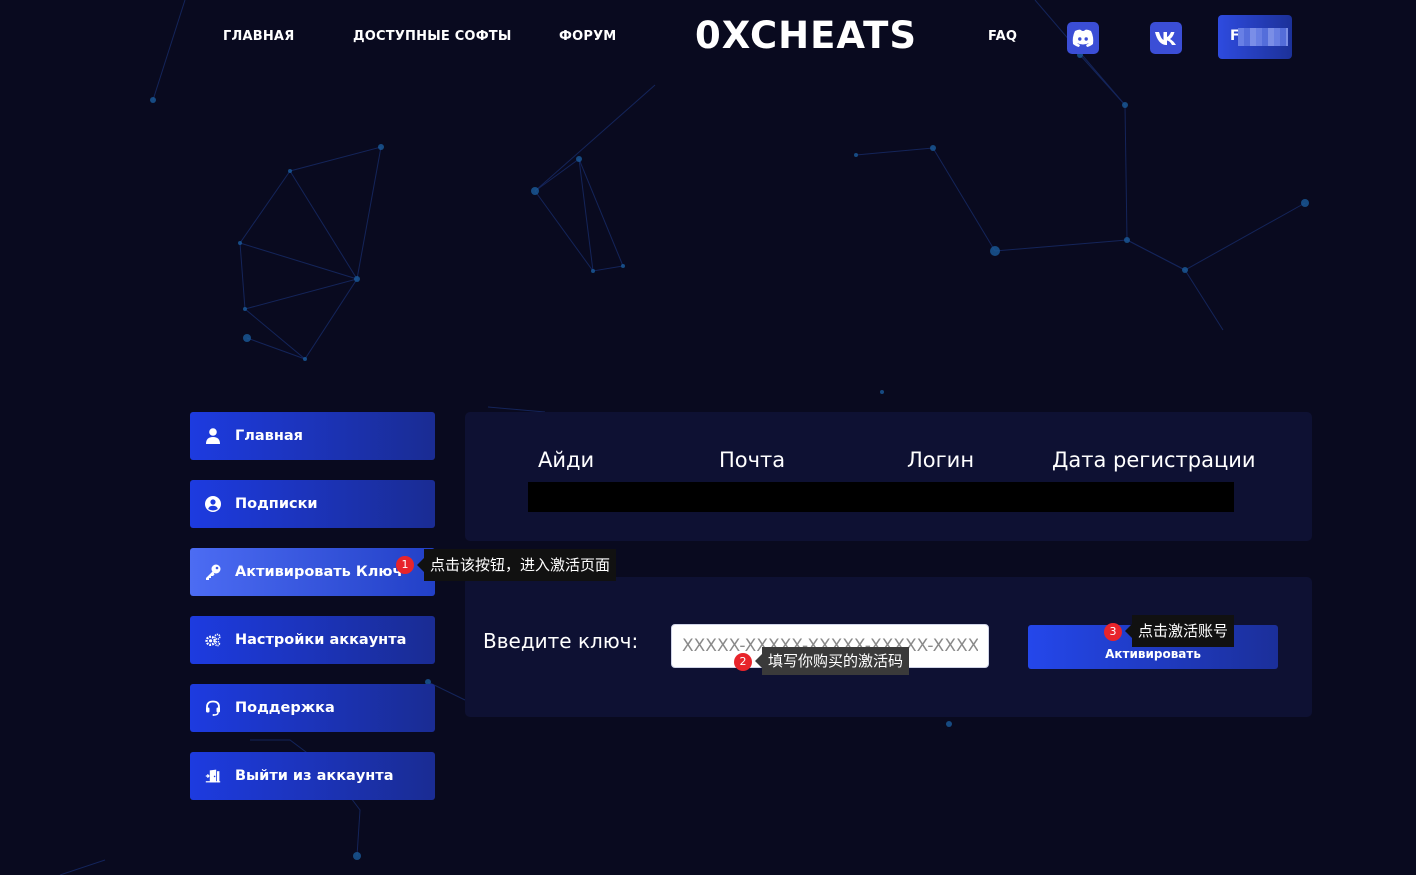  What do you see at coordinates (312, 436) in the screenshot?
I see `sidebar-item-home: Главная` at bounding box center [312, 436].